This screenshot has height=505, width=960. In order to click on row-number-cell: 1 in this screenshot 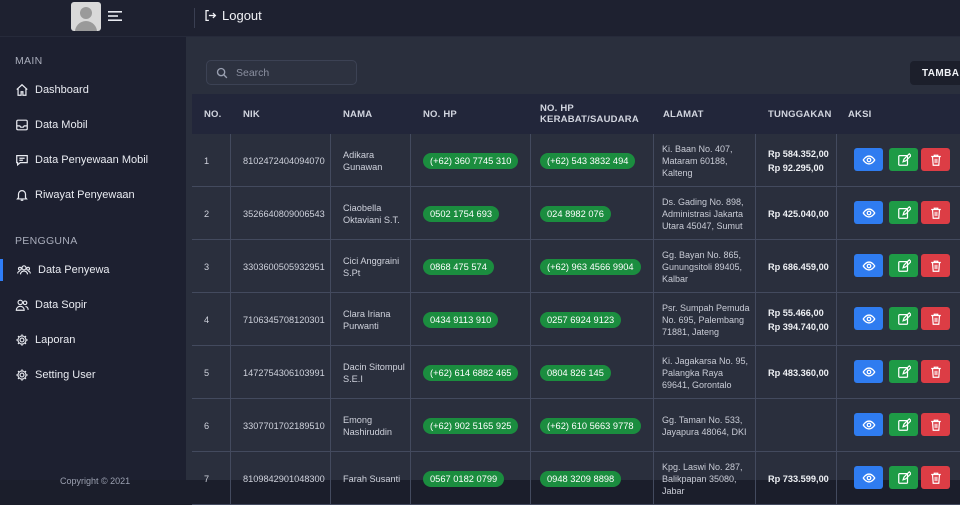, I will do `click(216, 160)`.